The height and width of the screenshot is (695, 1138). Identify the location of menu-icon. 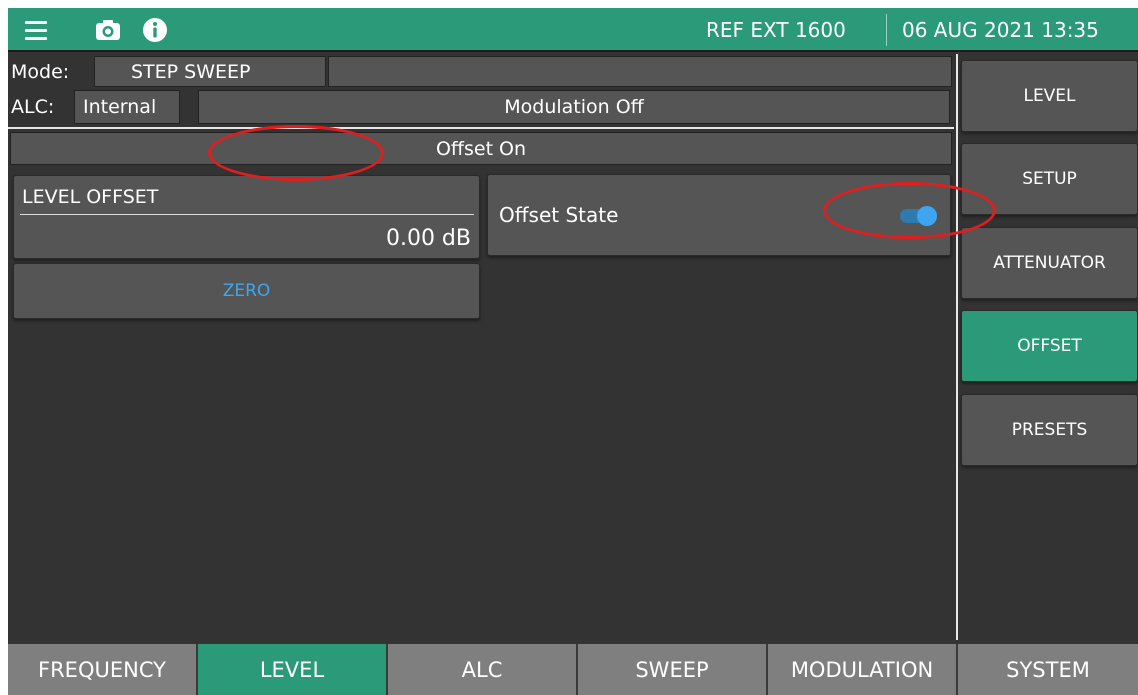
(36, 30).